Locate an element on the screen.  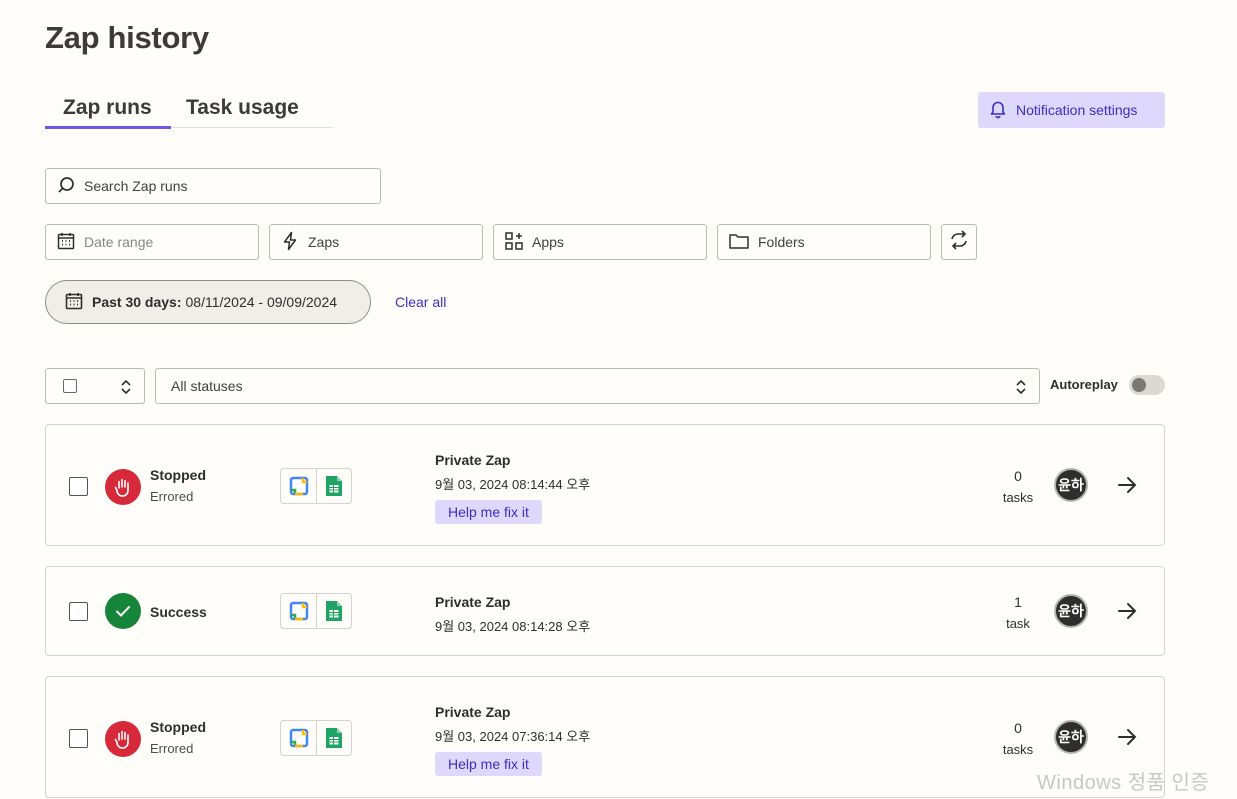
tab-zap-runs: Zap runs is located at coordinates (107, 108).